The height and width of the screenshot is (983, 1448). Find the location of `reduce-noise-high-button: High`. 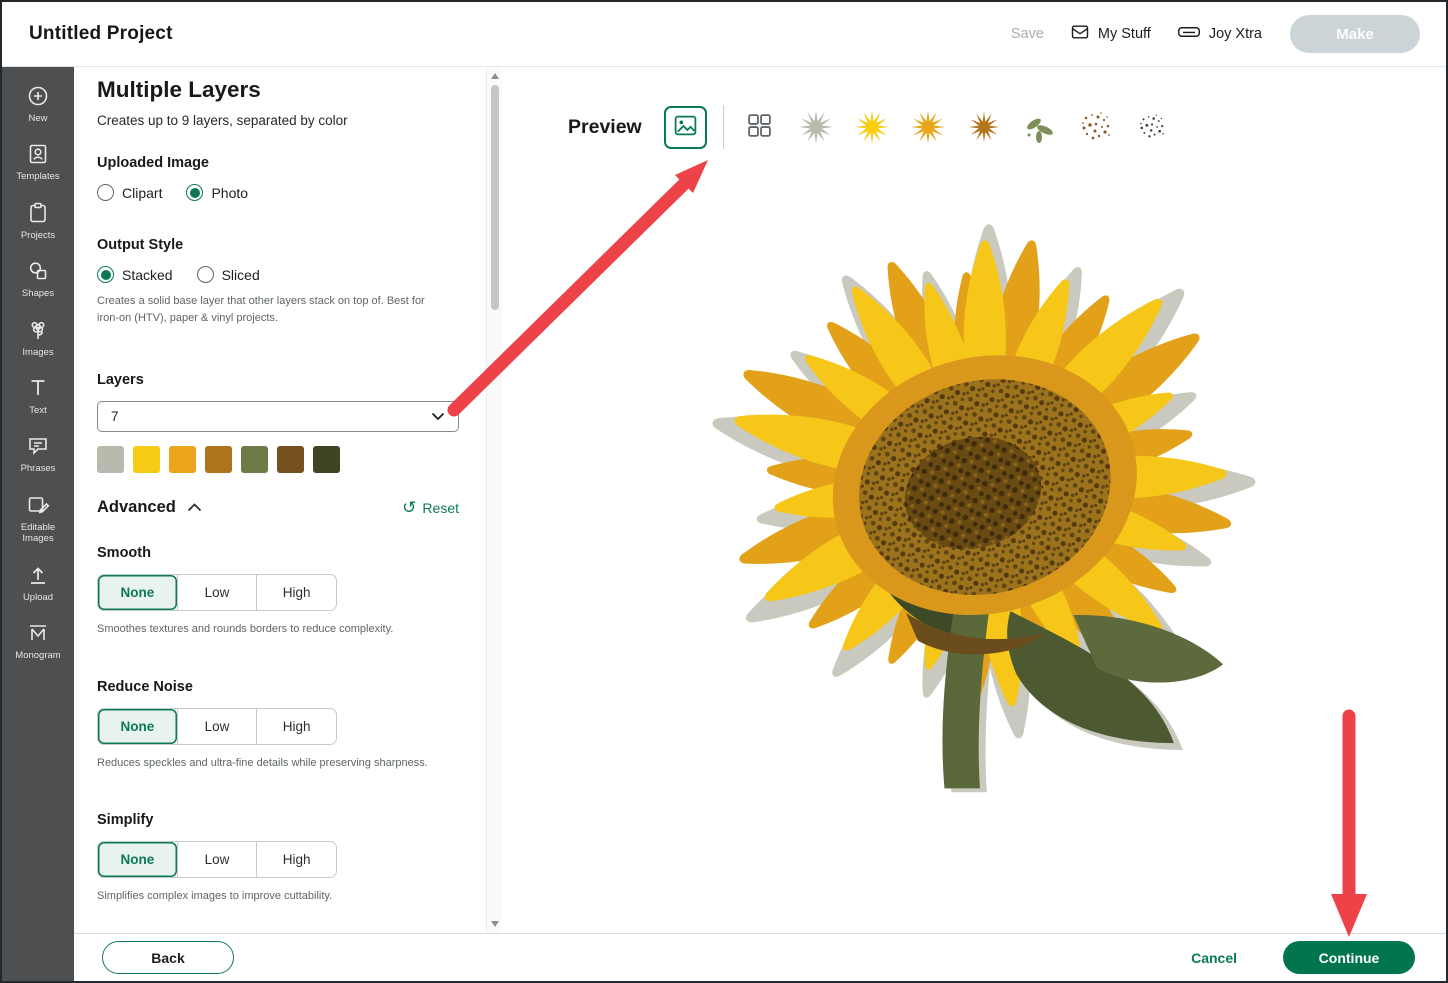

reduce-noise-high-button: High is located at coordinates (296, 726).